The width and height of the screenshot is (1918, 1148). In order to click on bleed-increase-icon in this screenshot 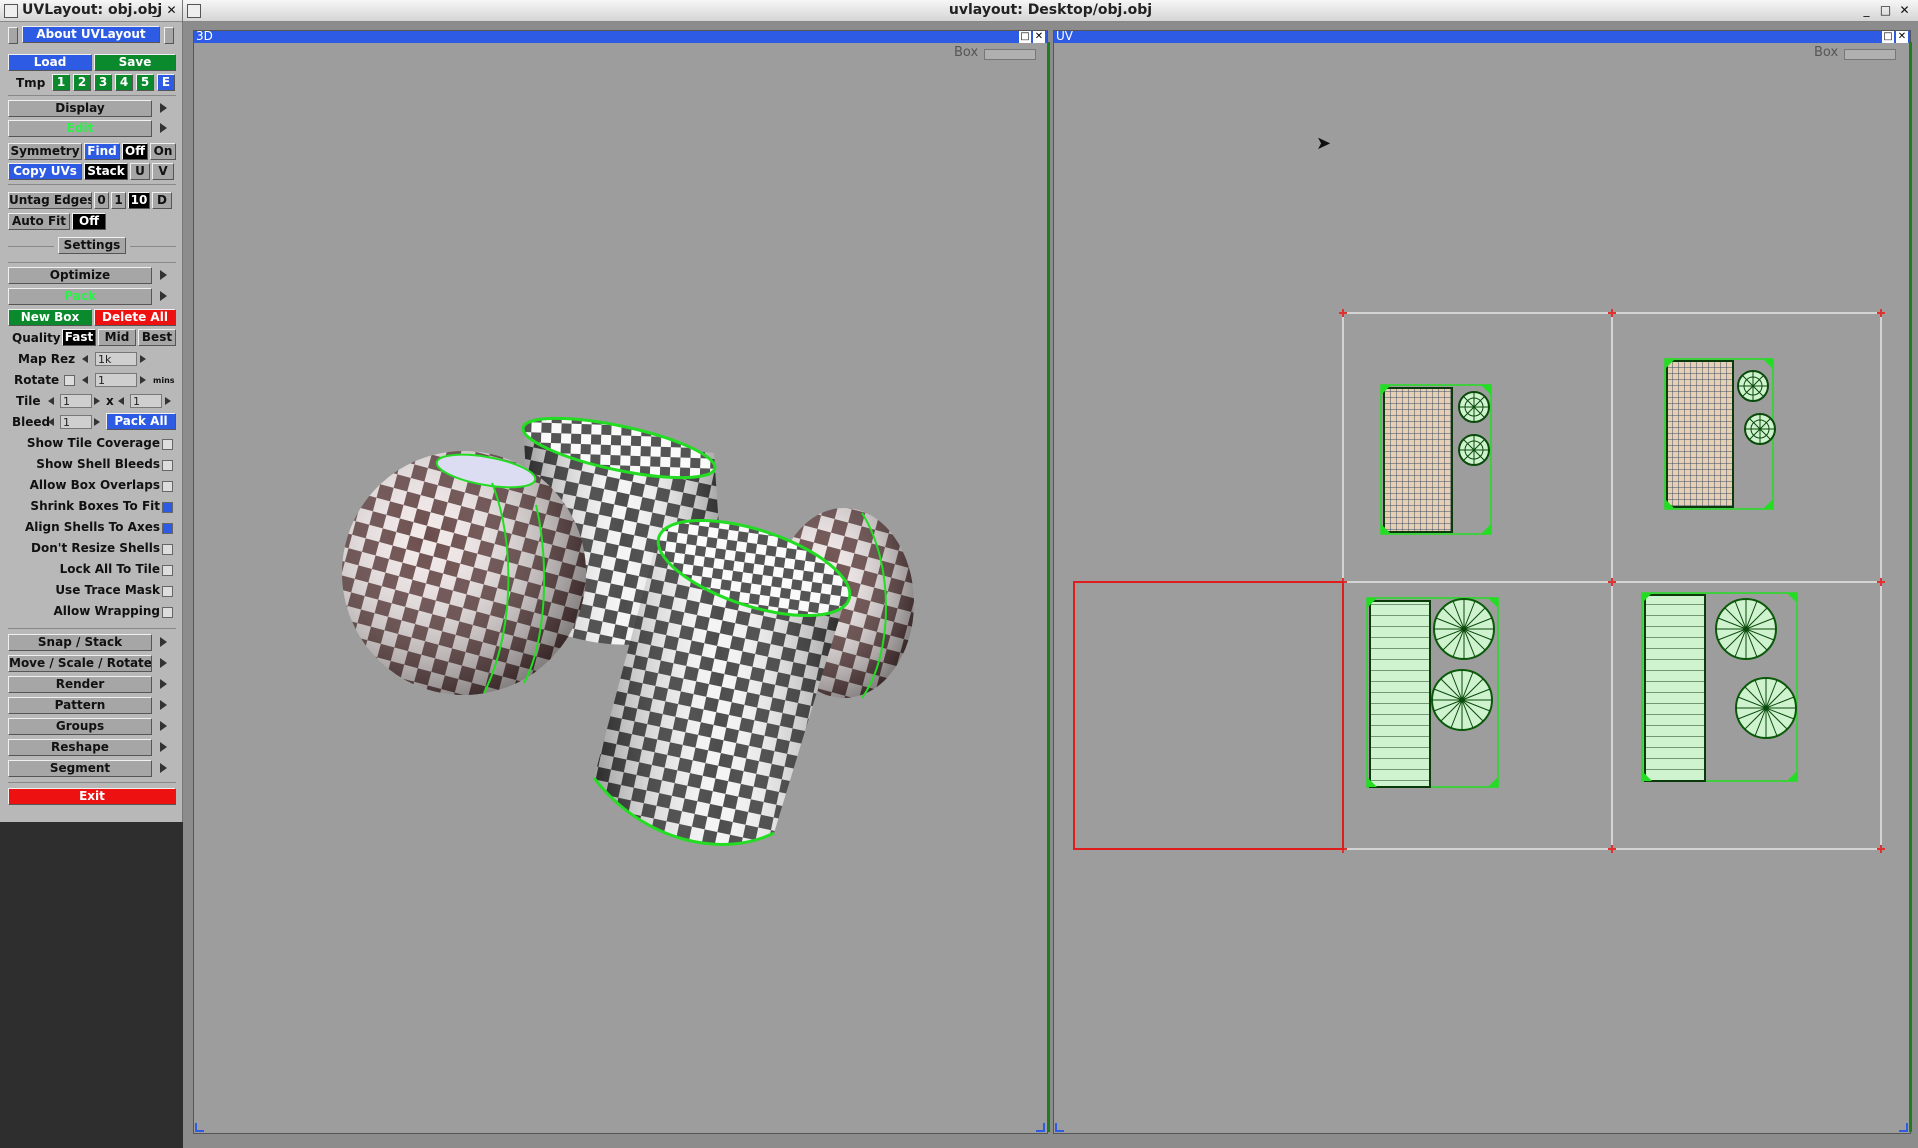, I will do `click(97, 422)`.